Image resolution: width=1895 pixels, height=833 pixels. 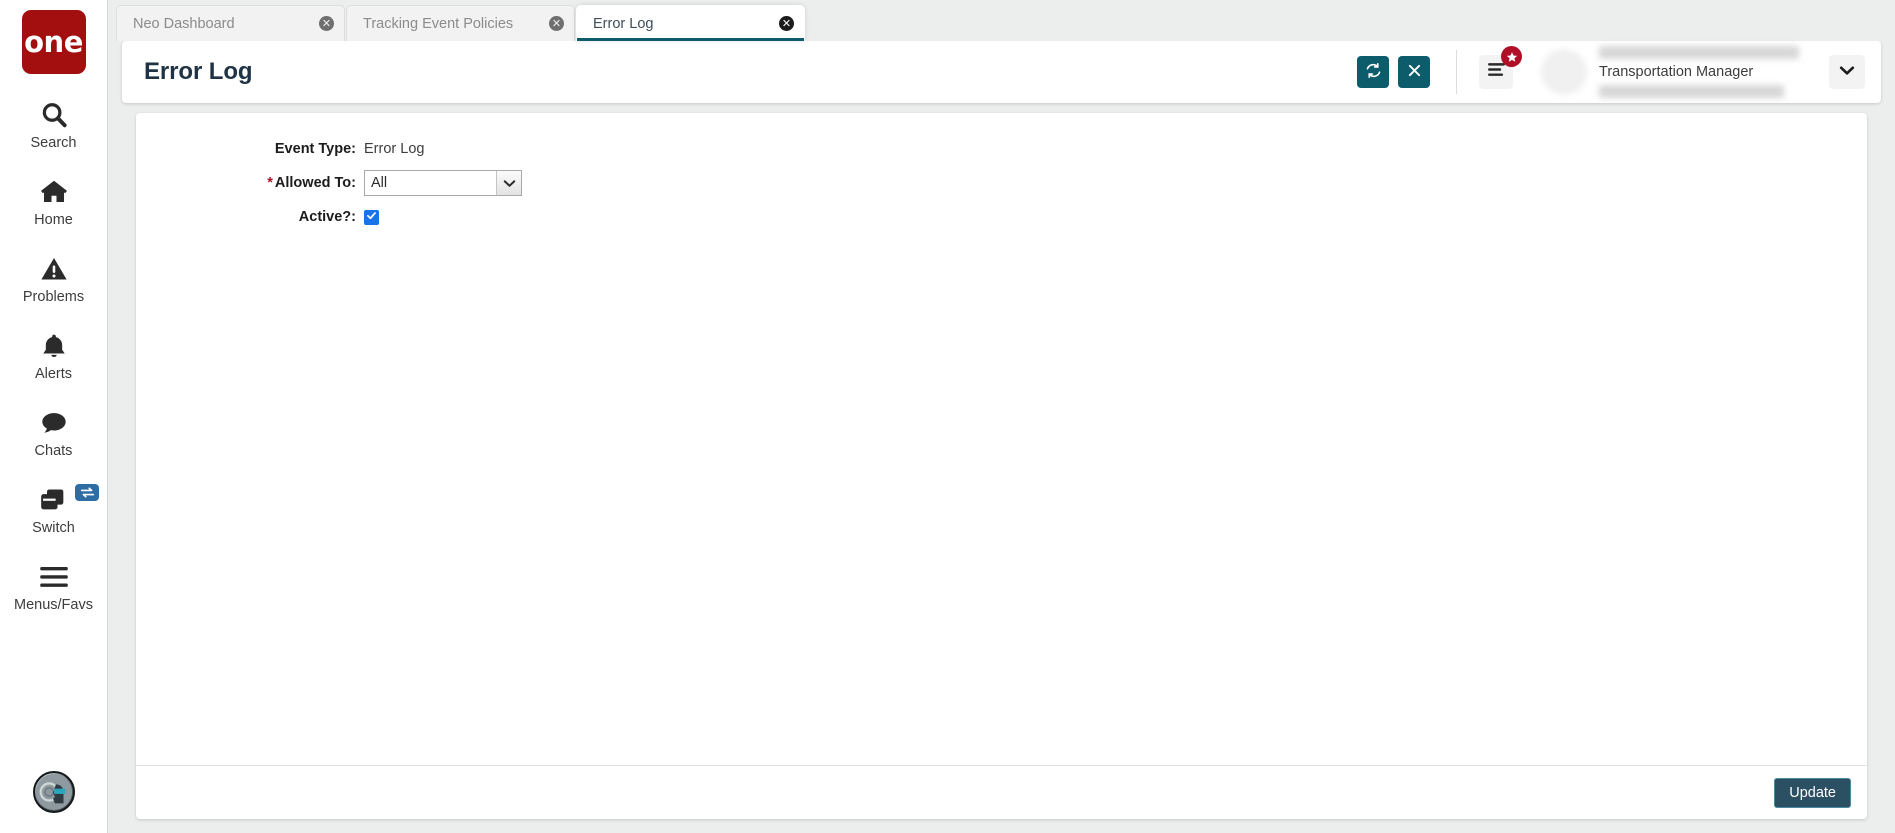 I want to click on brand-logo: one, so click(x=53, y=42).